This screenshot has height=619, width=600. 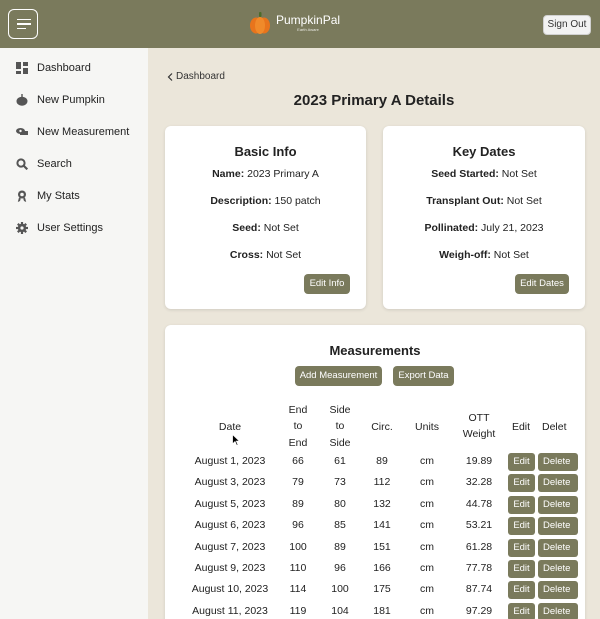 What do you see at coordinates (298, 426) in the screenshot?
I see `col-header-end-to-end: End to End` at bounding box center [298, 426].